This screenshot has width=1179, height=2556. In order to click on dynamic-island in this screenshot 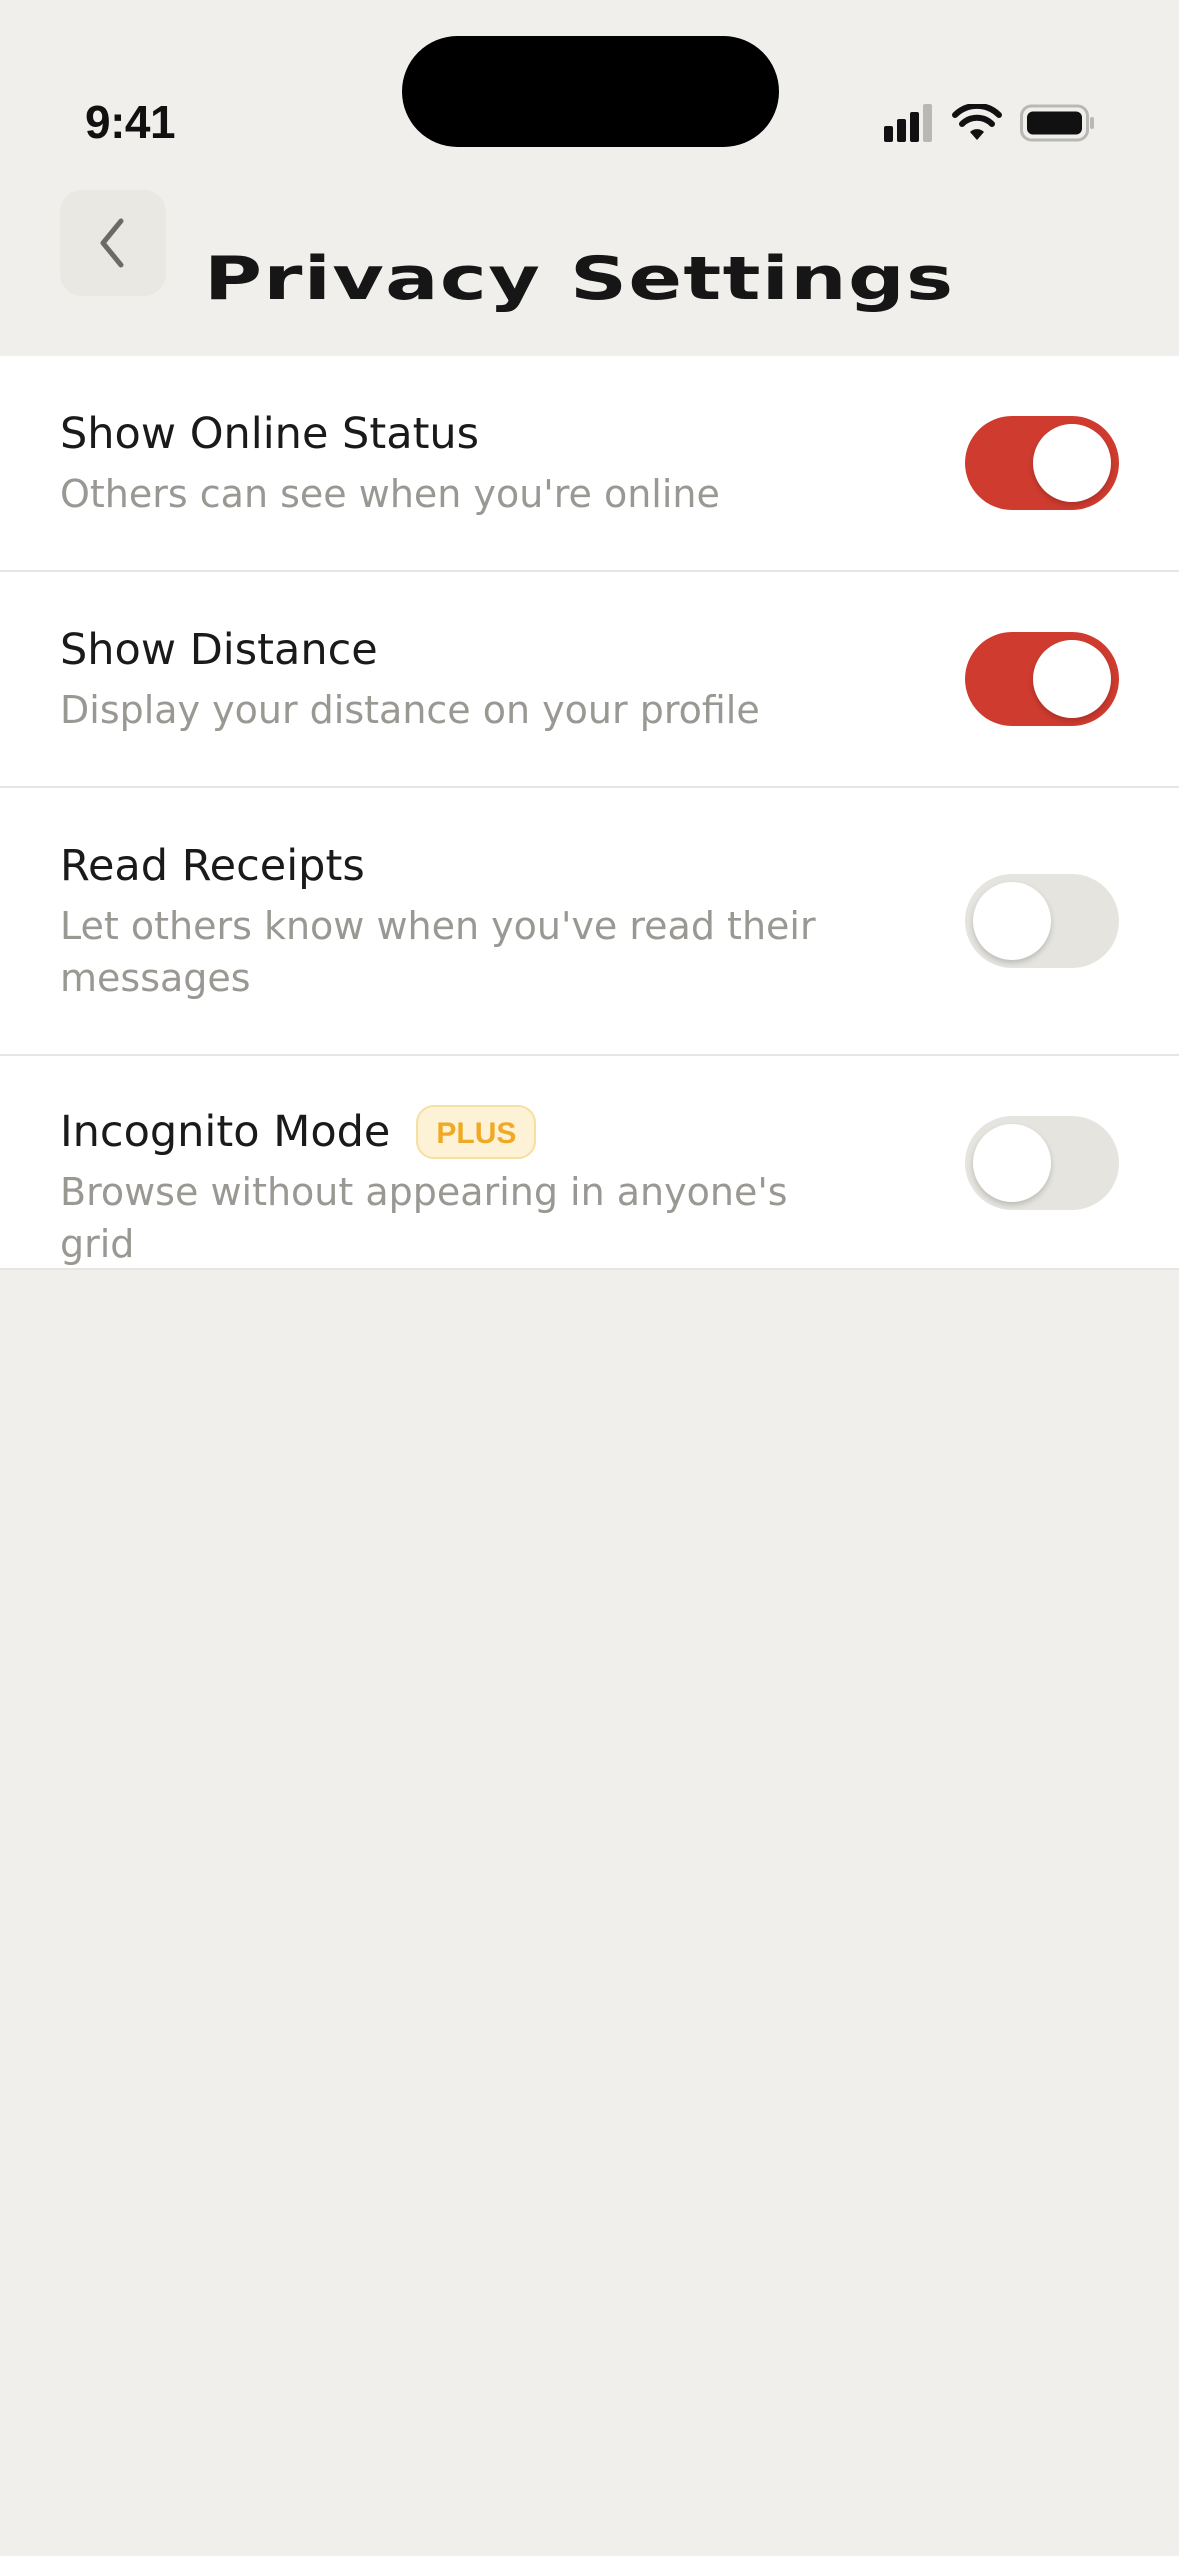, I will do `click(590, 91)`.